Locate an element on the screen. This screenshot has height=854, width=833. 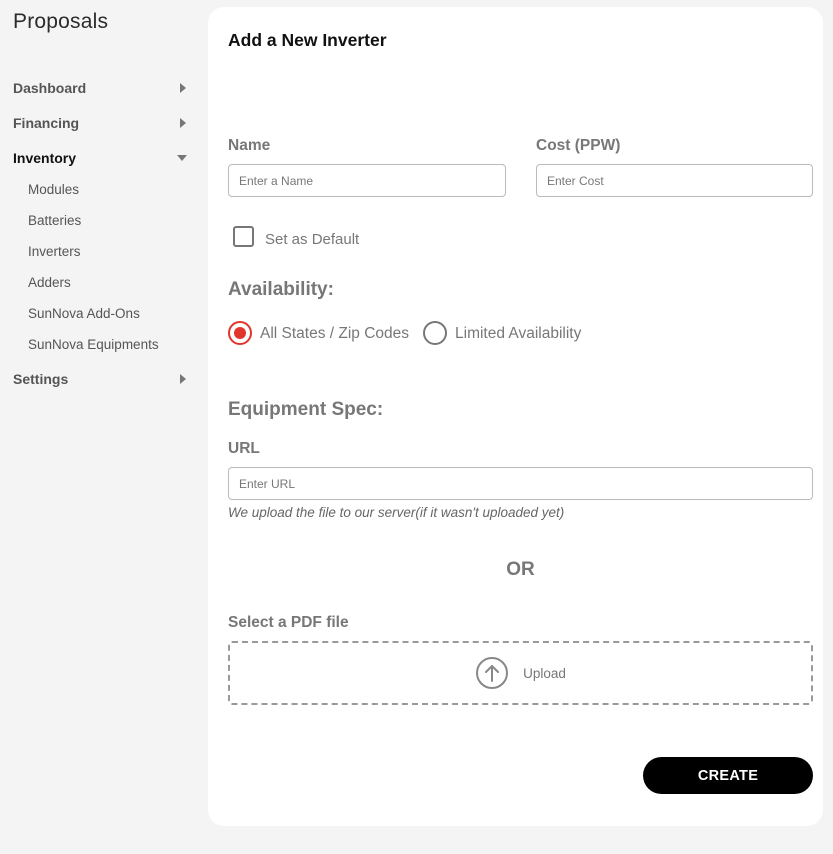
upload-arrow-circle-icon is located at coordinates (492, 673).